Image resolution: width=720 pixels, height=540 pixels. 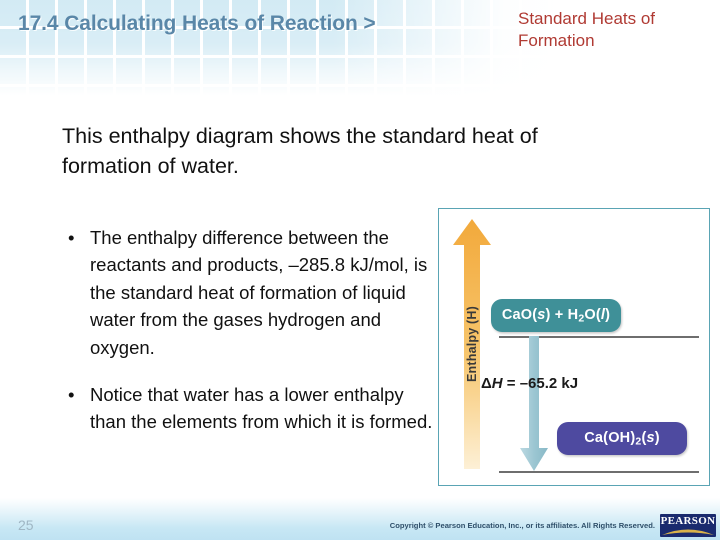 I want to click on delta-h-arrow-icon, so click(x=534, y=403).